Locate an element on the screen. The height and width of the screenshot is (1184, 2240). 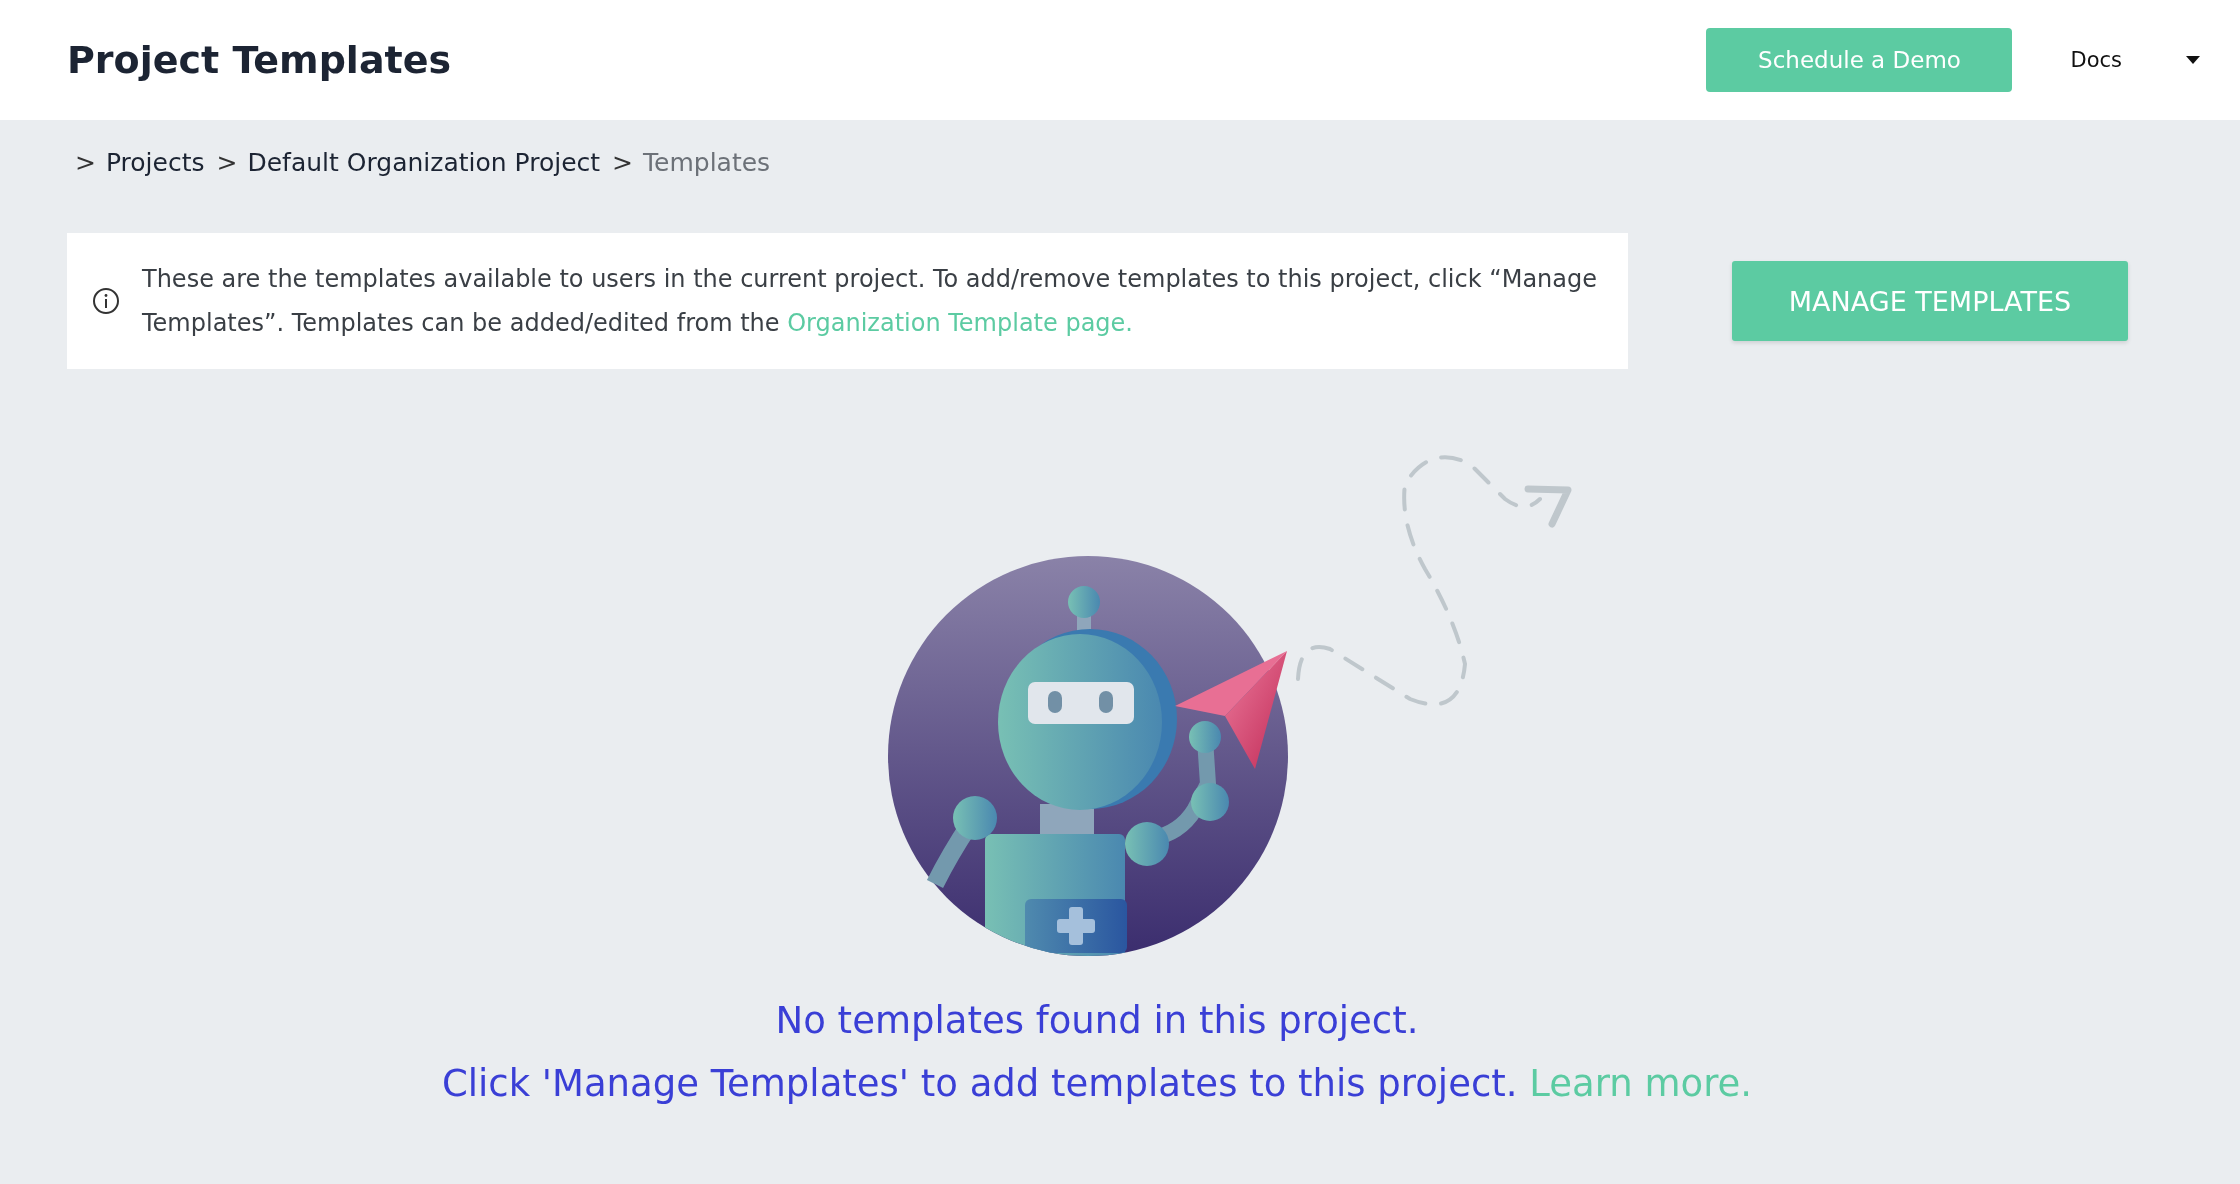
info-text: These are the templates available to users in the current project. To add/remove templates to this project, click “Manage Templates”. Templates can be added/edited from the Organization Template page. is located at coordinates (870, 301).